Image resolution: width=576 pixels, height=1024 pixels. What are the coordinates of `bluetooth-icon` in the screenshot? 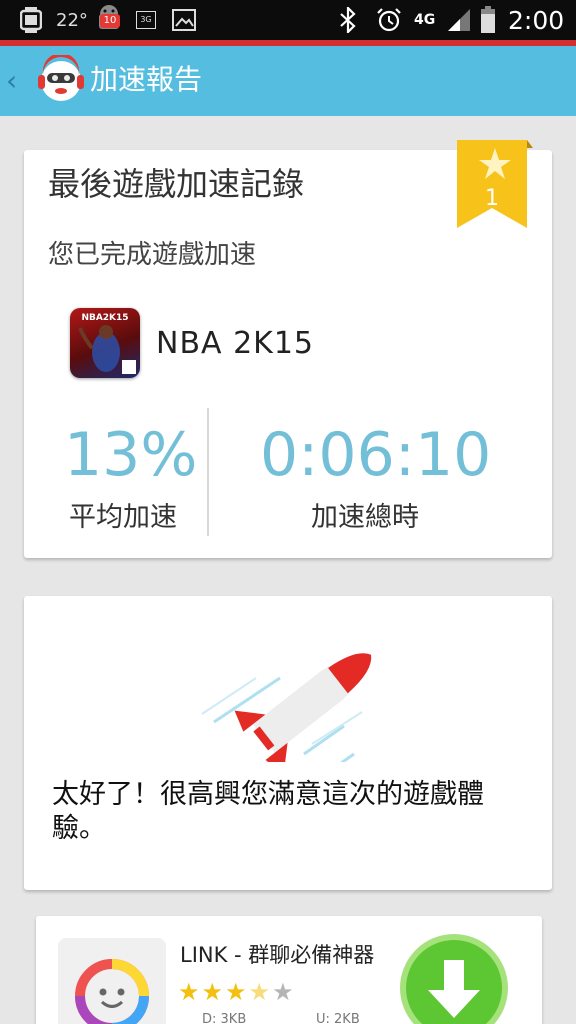 It's located at (348, 20).